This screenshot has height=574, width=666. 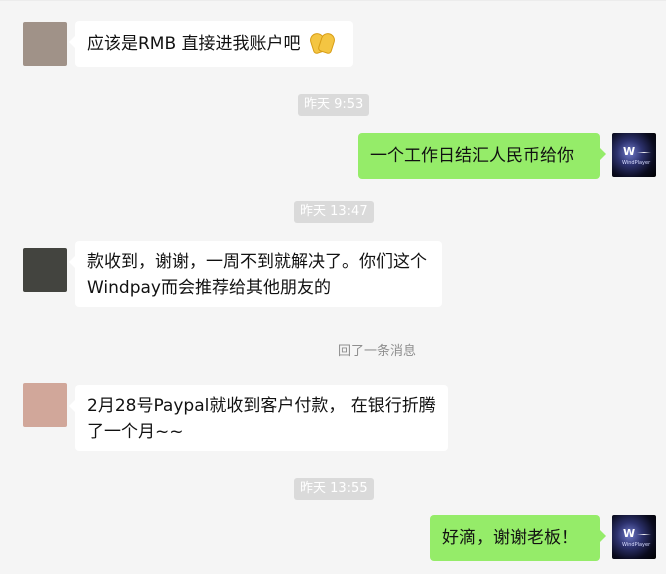 I want to click on folded-hands-icon, so click(x=322, y=43).